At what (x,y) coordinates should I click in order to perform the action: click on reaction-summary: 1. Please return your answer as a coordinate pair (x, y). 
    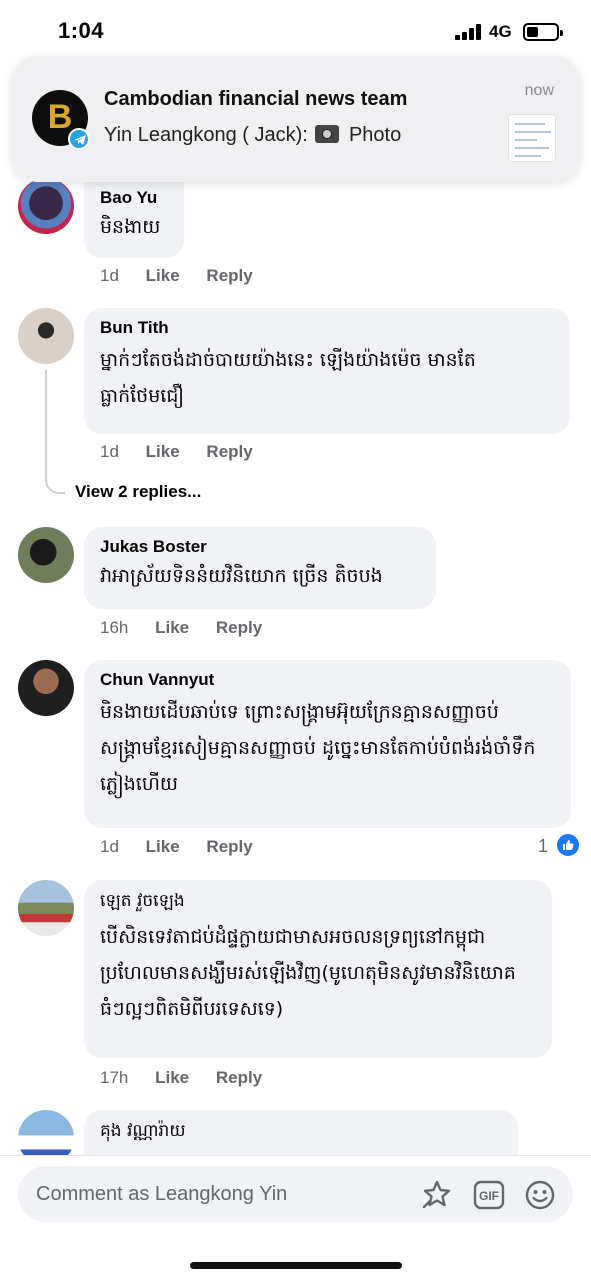
    Looking at the image, I should click on (558, 845).